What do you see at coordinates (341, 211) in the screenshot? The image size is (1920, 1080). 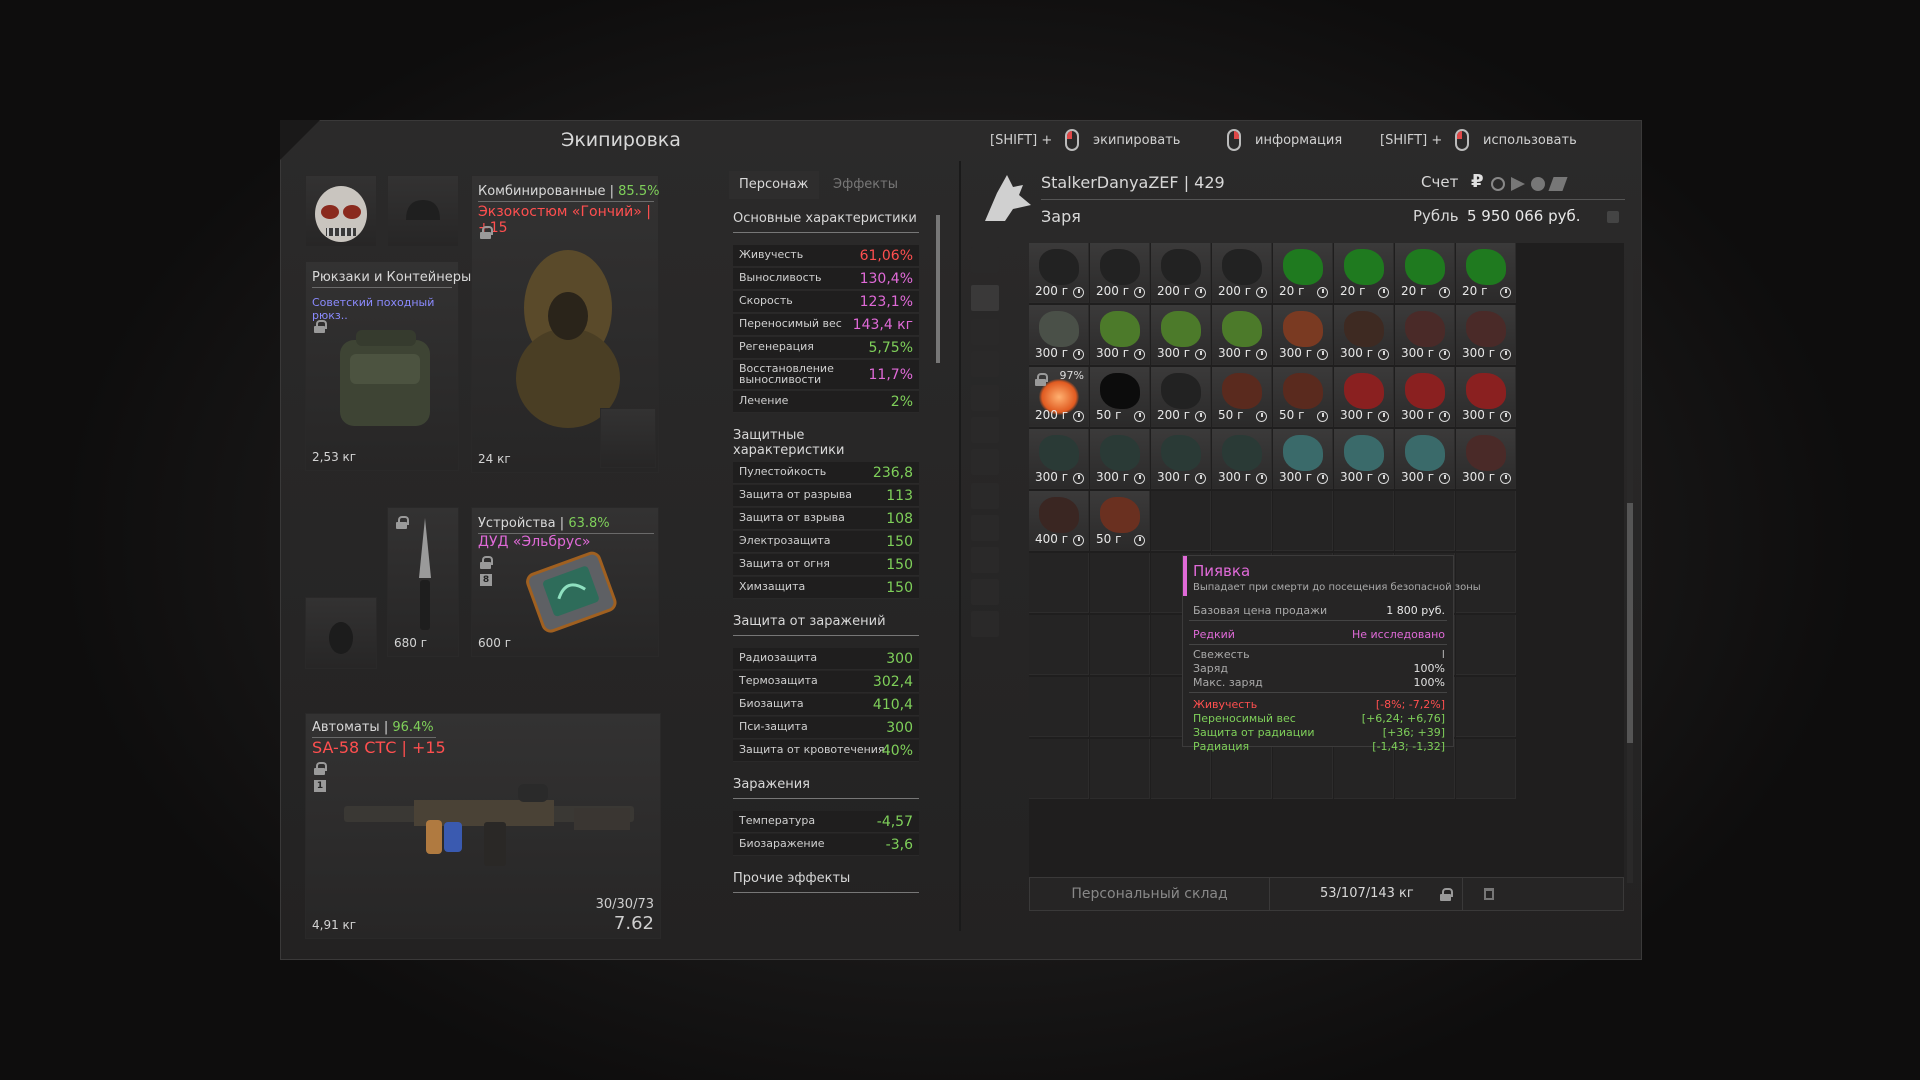 I see `helmet-slot` at bounding box center [341, 211].